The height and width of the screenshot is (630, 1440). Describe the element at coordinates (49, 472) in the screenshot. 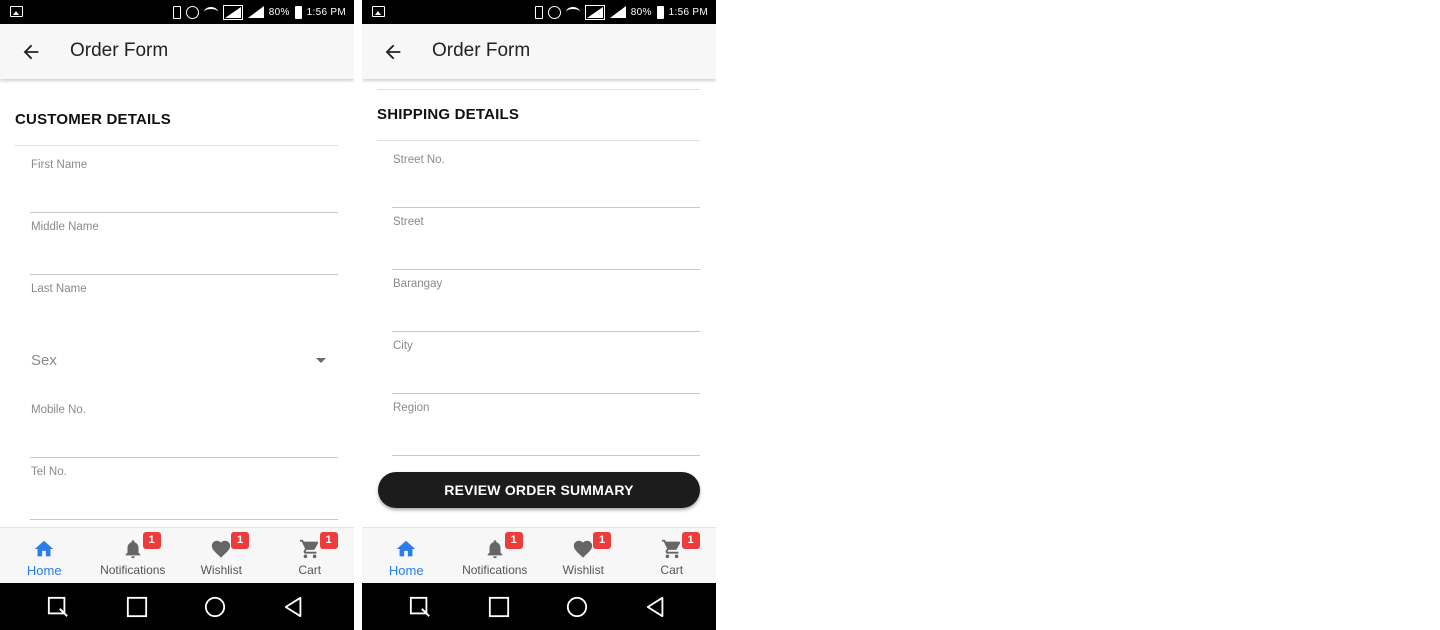

I see `field-label: Tel No.` at that location.